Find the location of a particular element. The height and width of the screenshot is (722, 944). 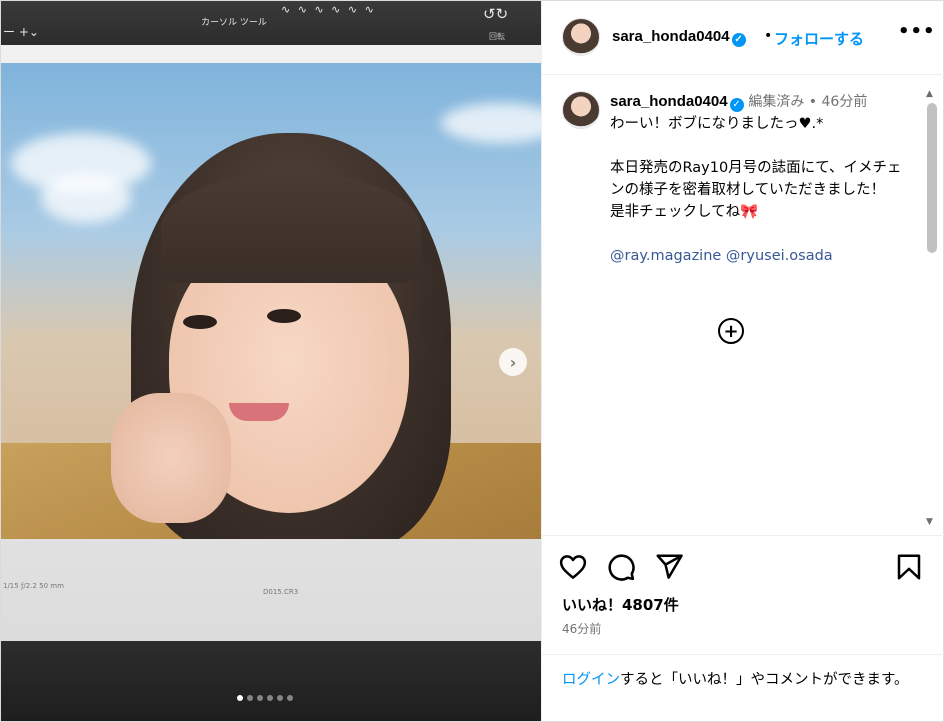

login-text: ログインすると「いいね！」やコメントができます。 is located at coordinates (747, 680).